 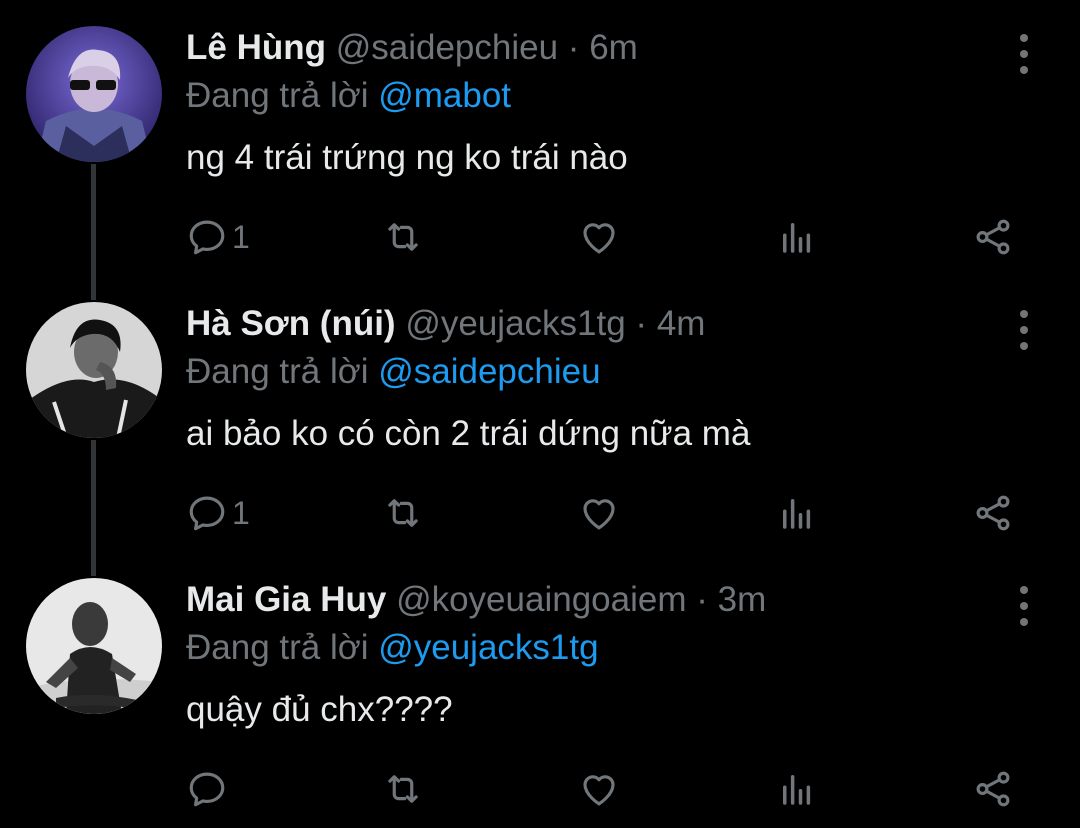 What do you see at coordinates (742, 599) in the screenshot?
I see `timestamp: 3m` at bounding box center [742, 599].